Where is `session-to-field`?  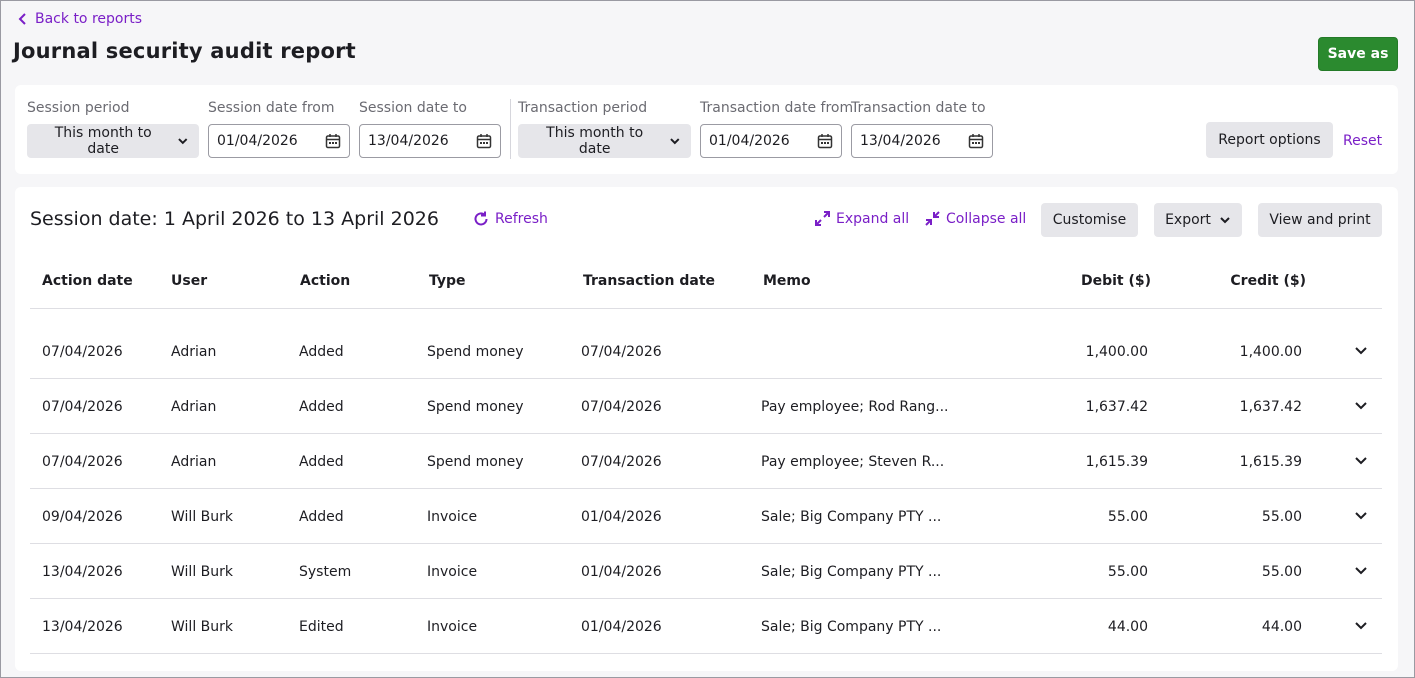
session-to-field is located at coordinates (430, 141).